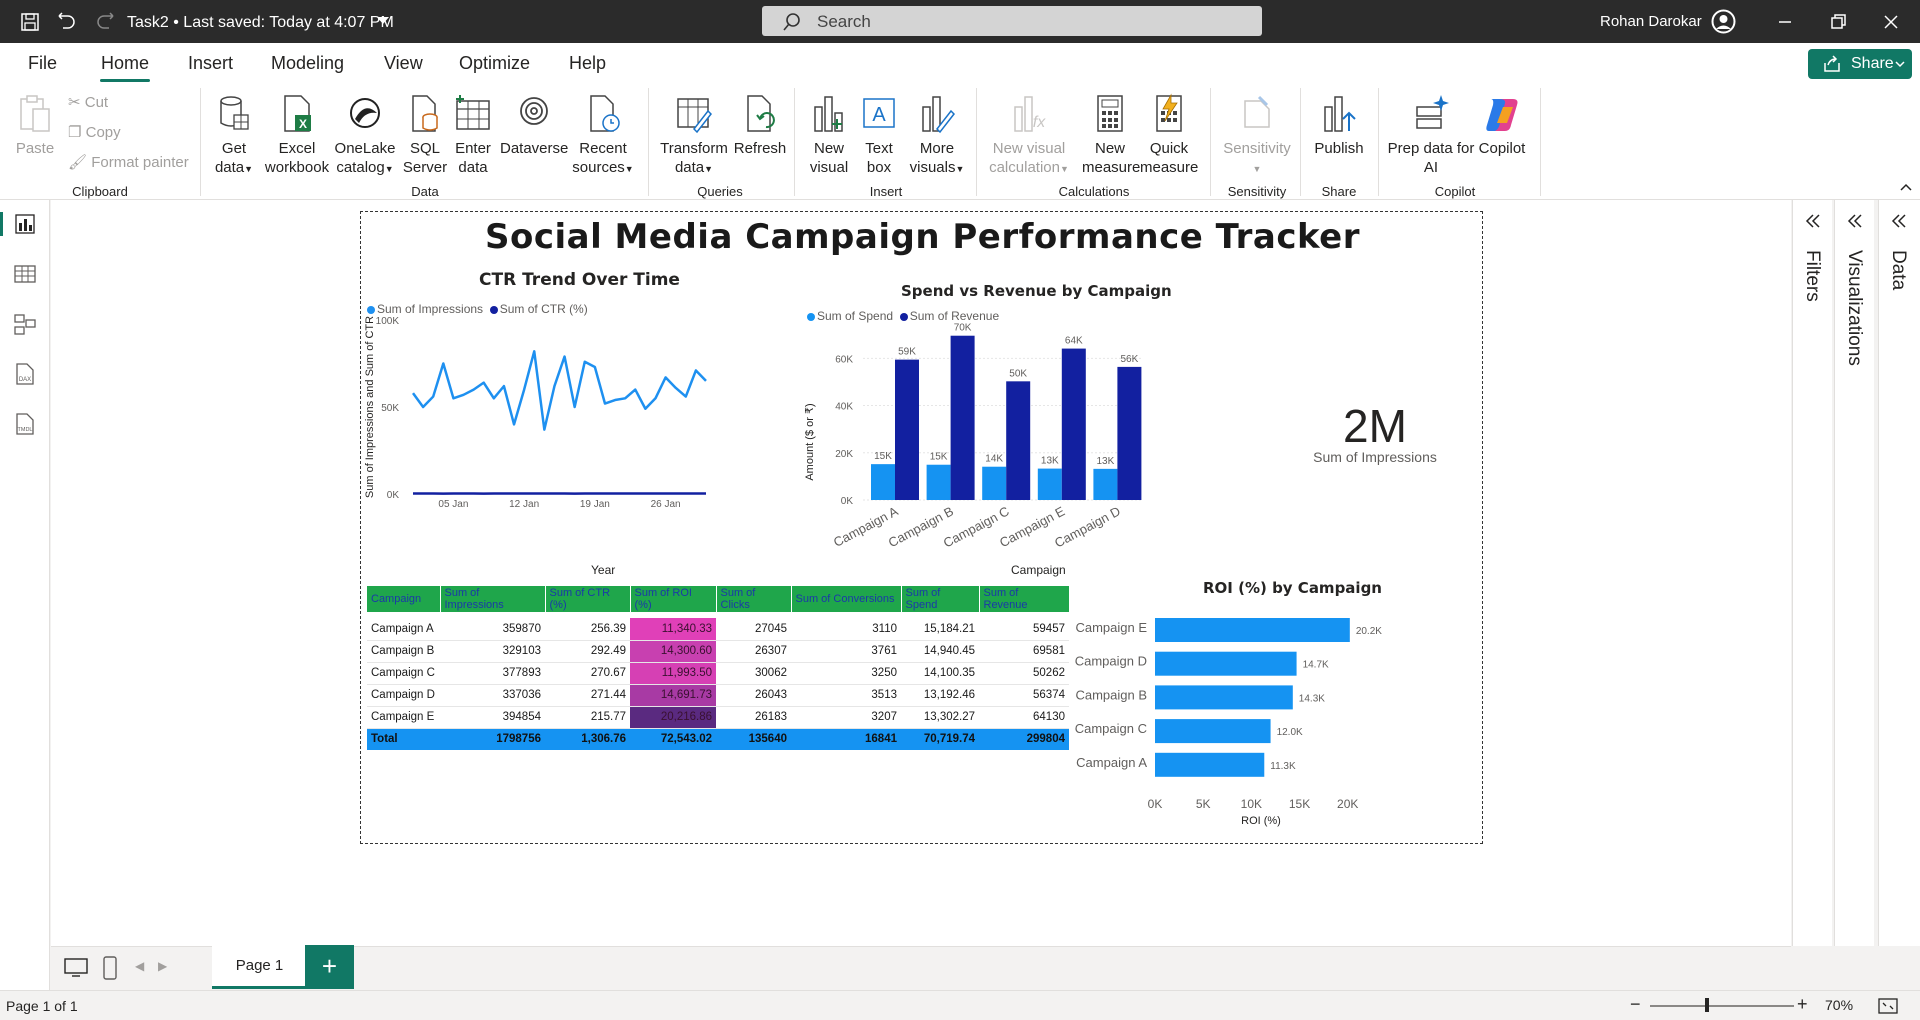 This screenshot has width=1920, height=1020. What do you see at coordinates (1024, 599) in the screenshot?
I see `table-column-header: Sum of Revenue` at bounding box center [1024, 599].